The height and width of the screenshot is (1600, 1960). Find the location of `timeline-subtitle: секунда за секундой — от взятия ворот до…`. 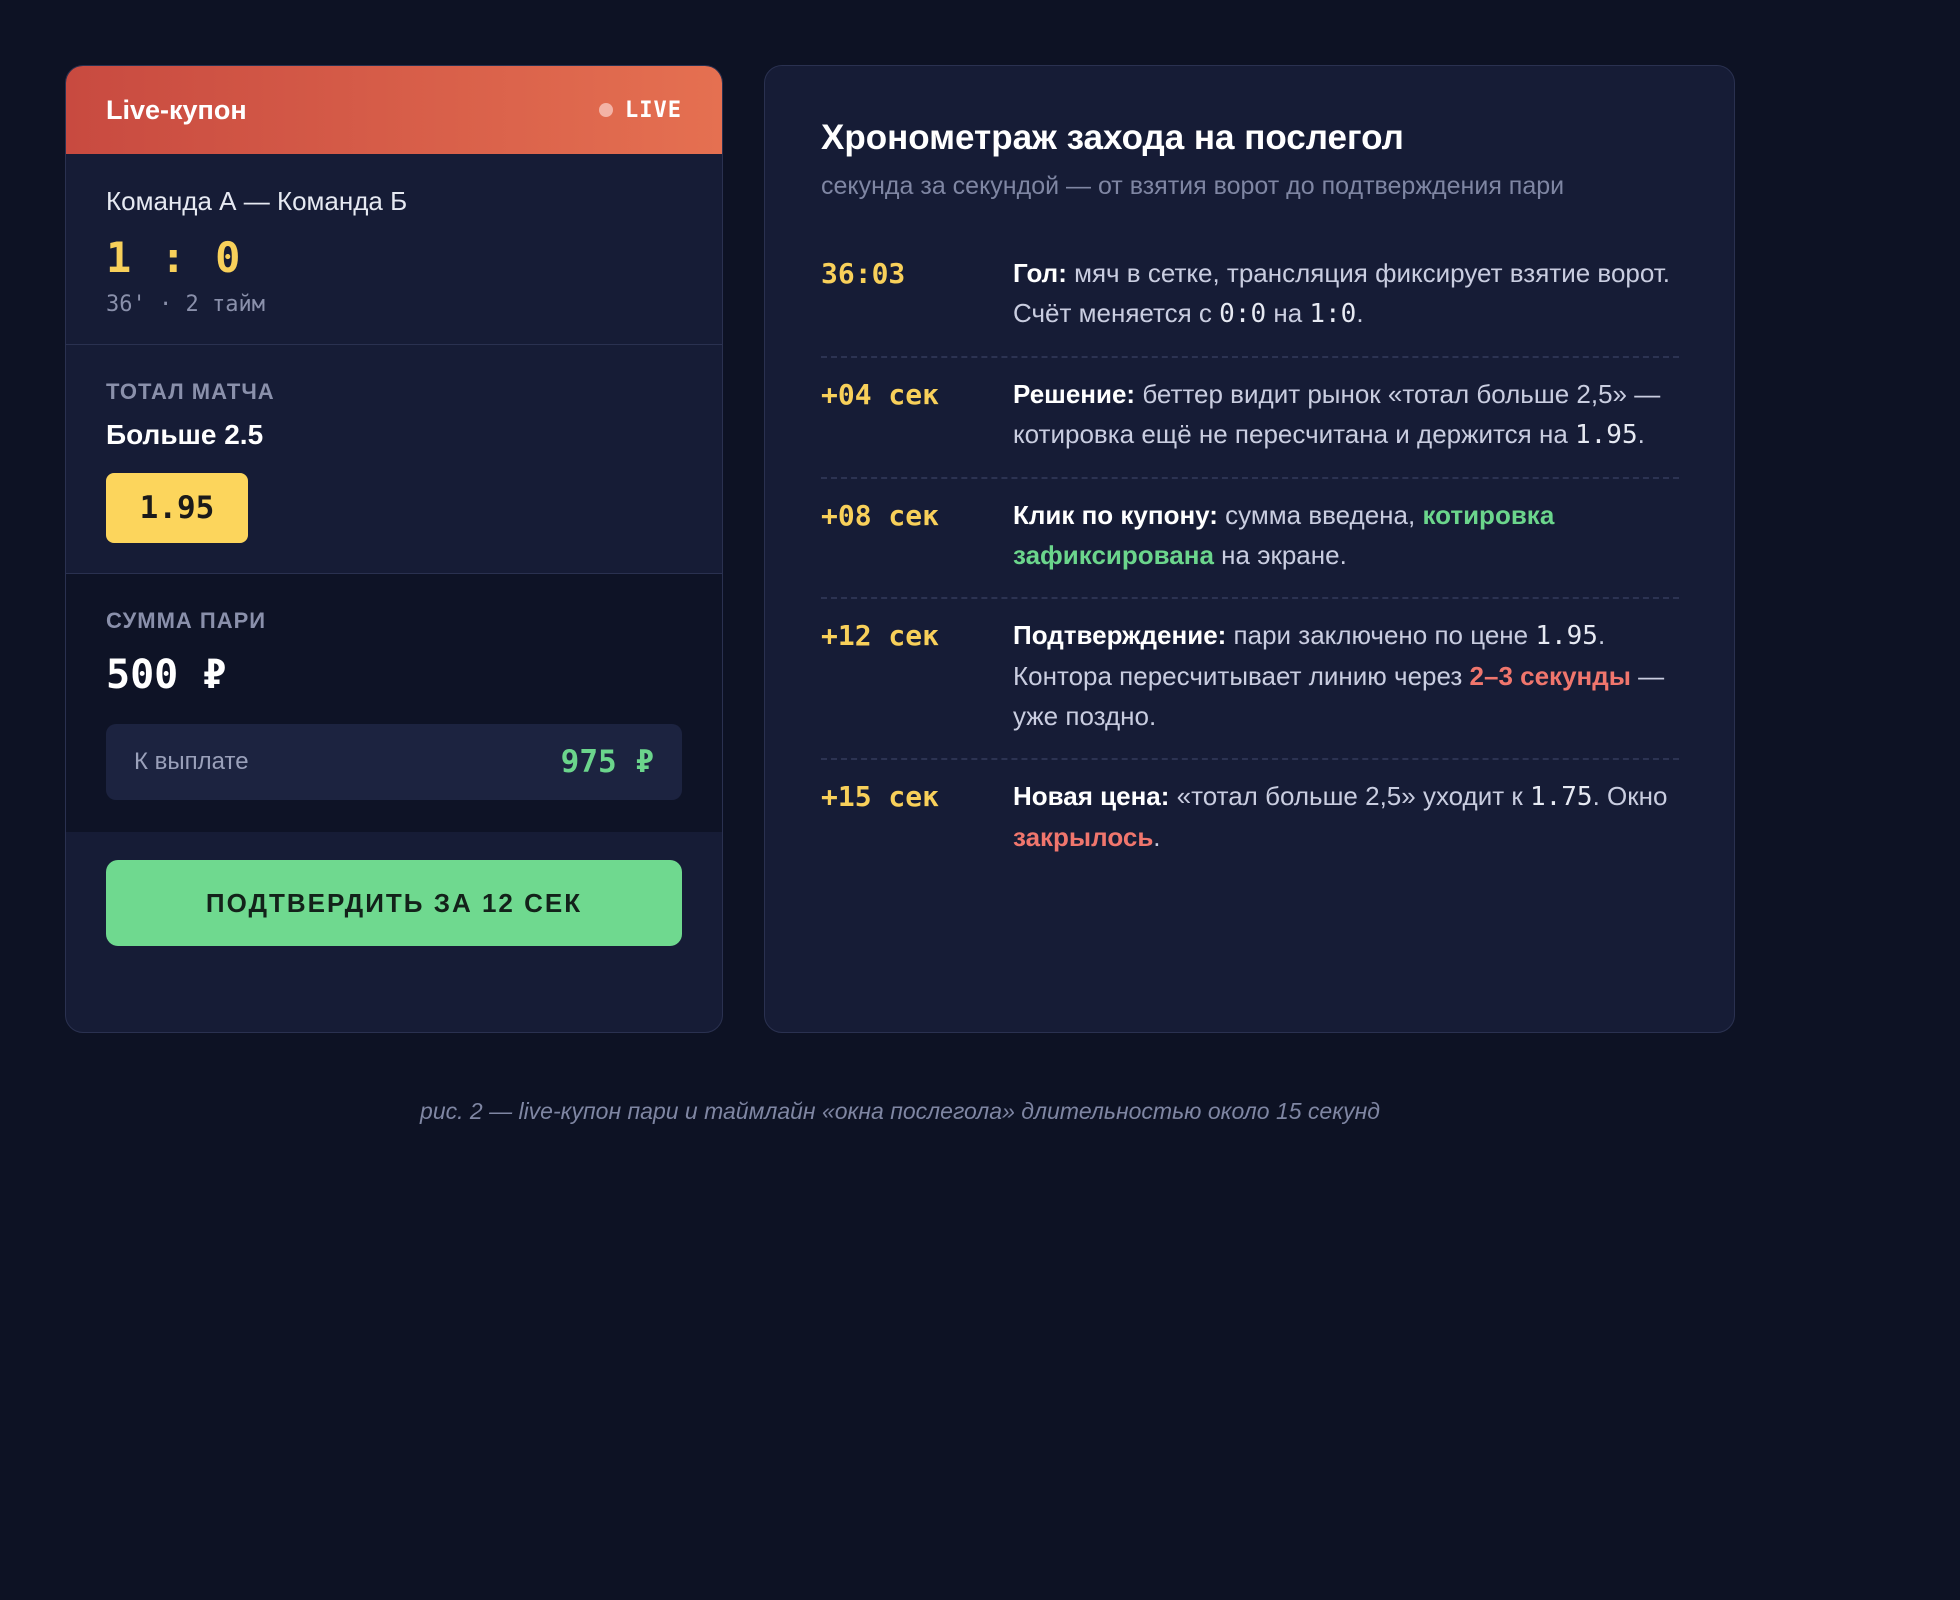

timeline-subtitle: секунда за секундой — от взятия ворот до… is located at coordinates (1193, 186).